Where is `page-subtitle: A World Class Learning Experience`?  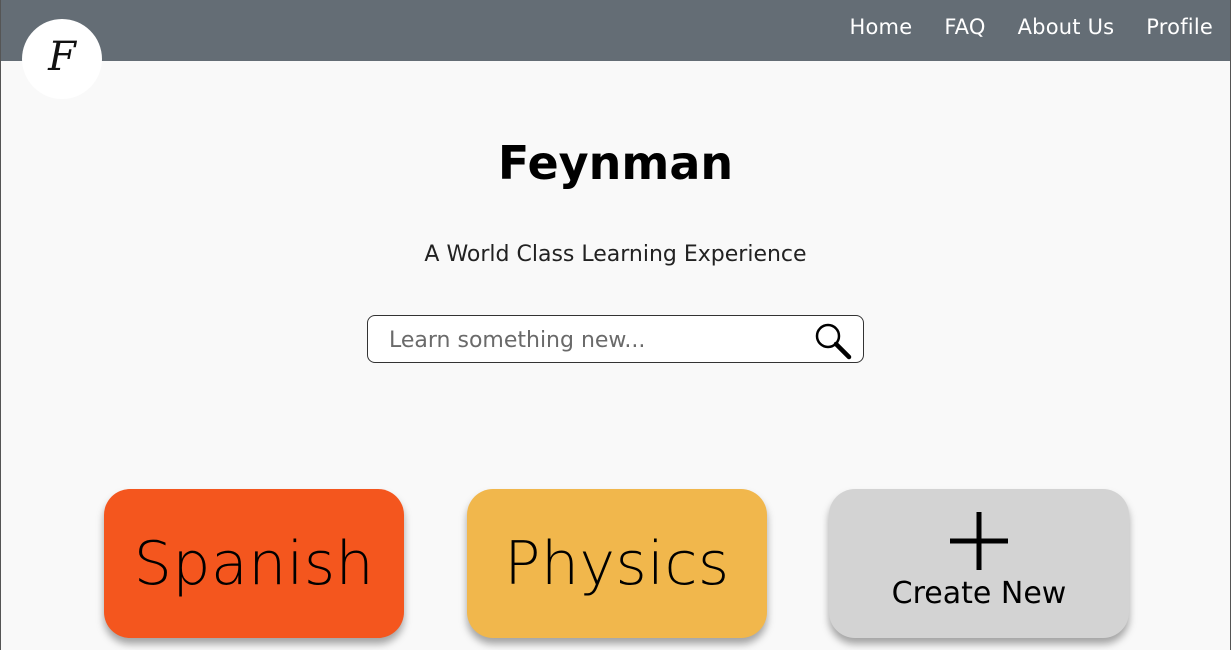
page-subtitle: A World Class Learning Experience is located at coordinates (615, 254).